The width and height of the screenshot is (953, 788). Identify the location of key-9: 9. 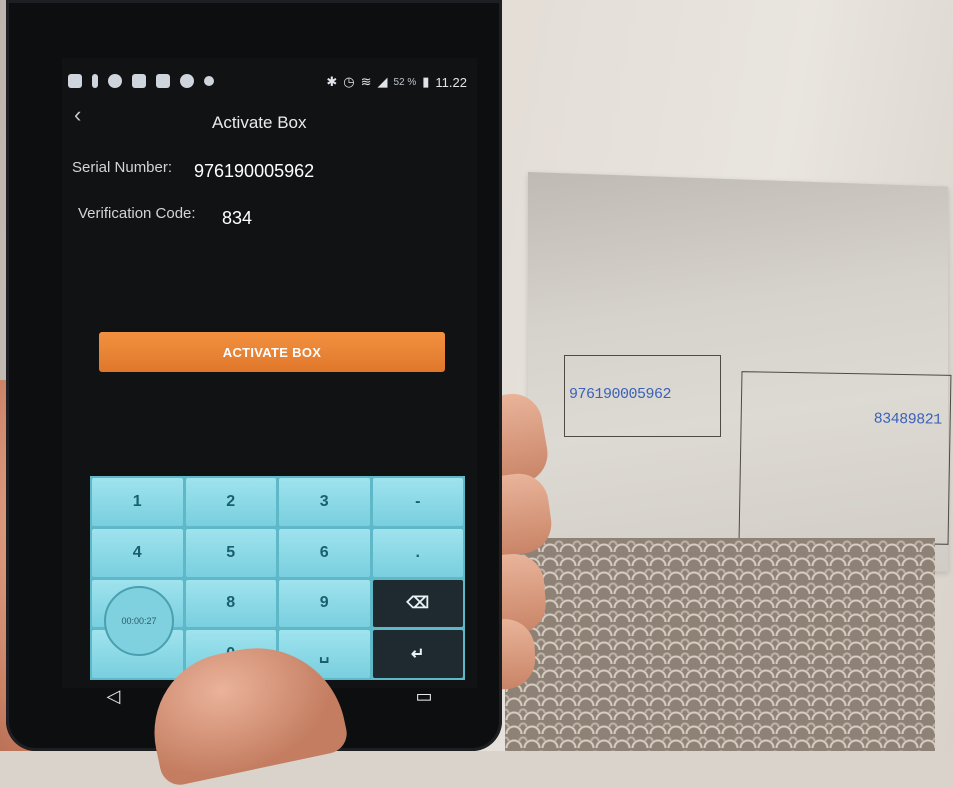
(324, 603).